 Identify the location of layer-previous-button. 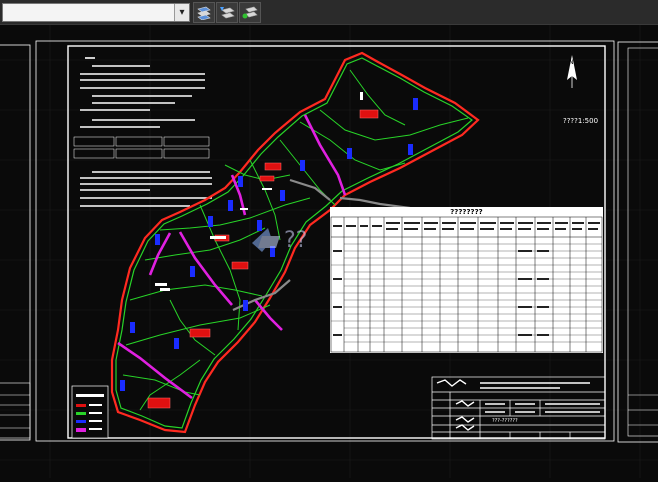
(227, 12).